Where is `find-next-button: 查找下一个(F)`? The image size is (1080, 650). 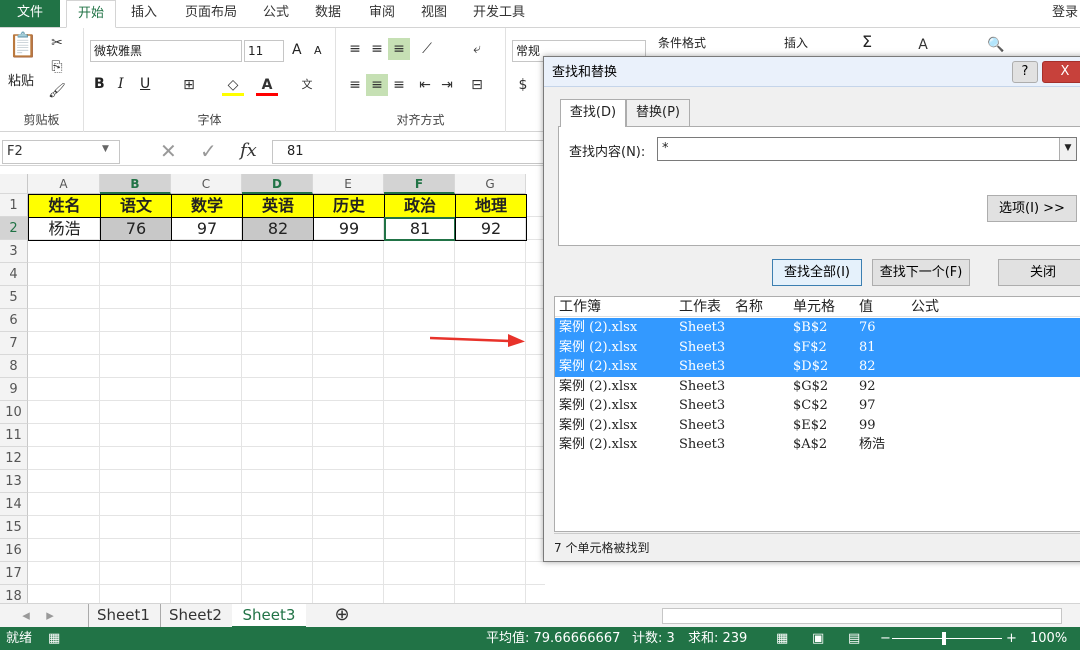 find-next-button: 查找下一个(F) is located at coordinates (921, 272).